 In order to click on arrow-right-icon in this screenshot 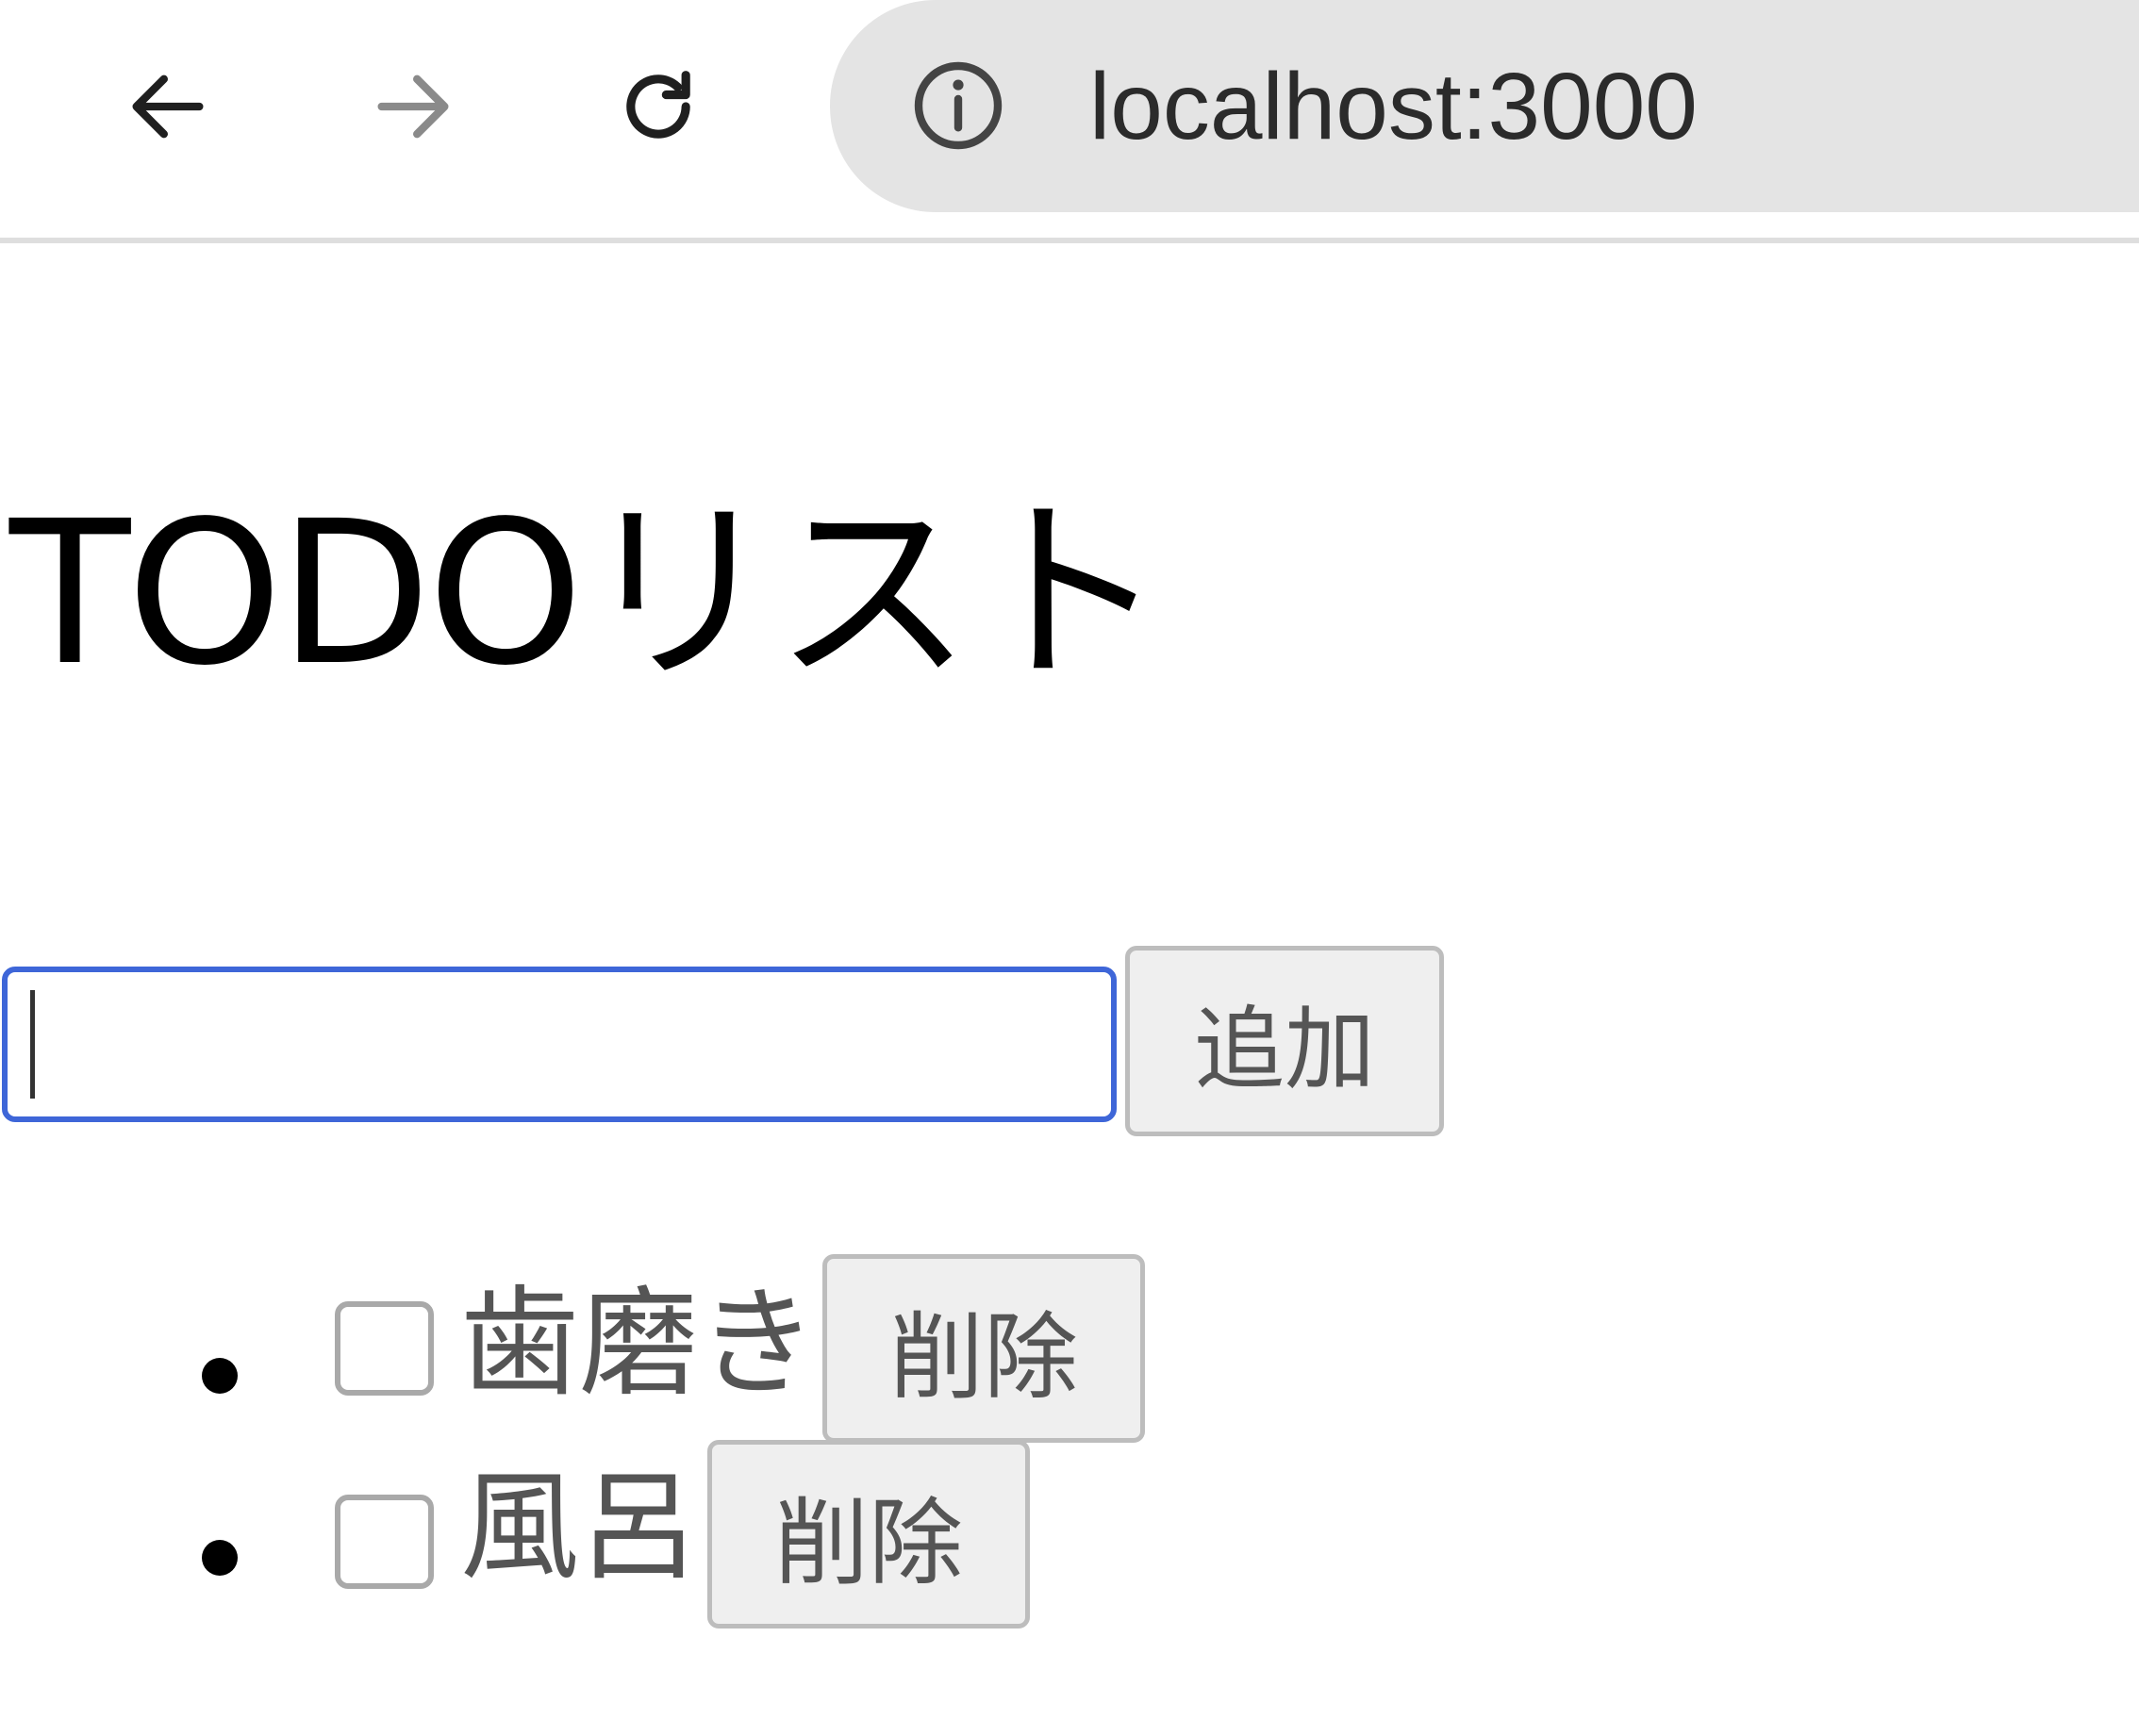, I will do `click(413, 106)`.